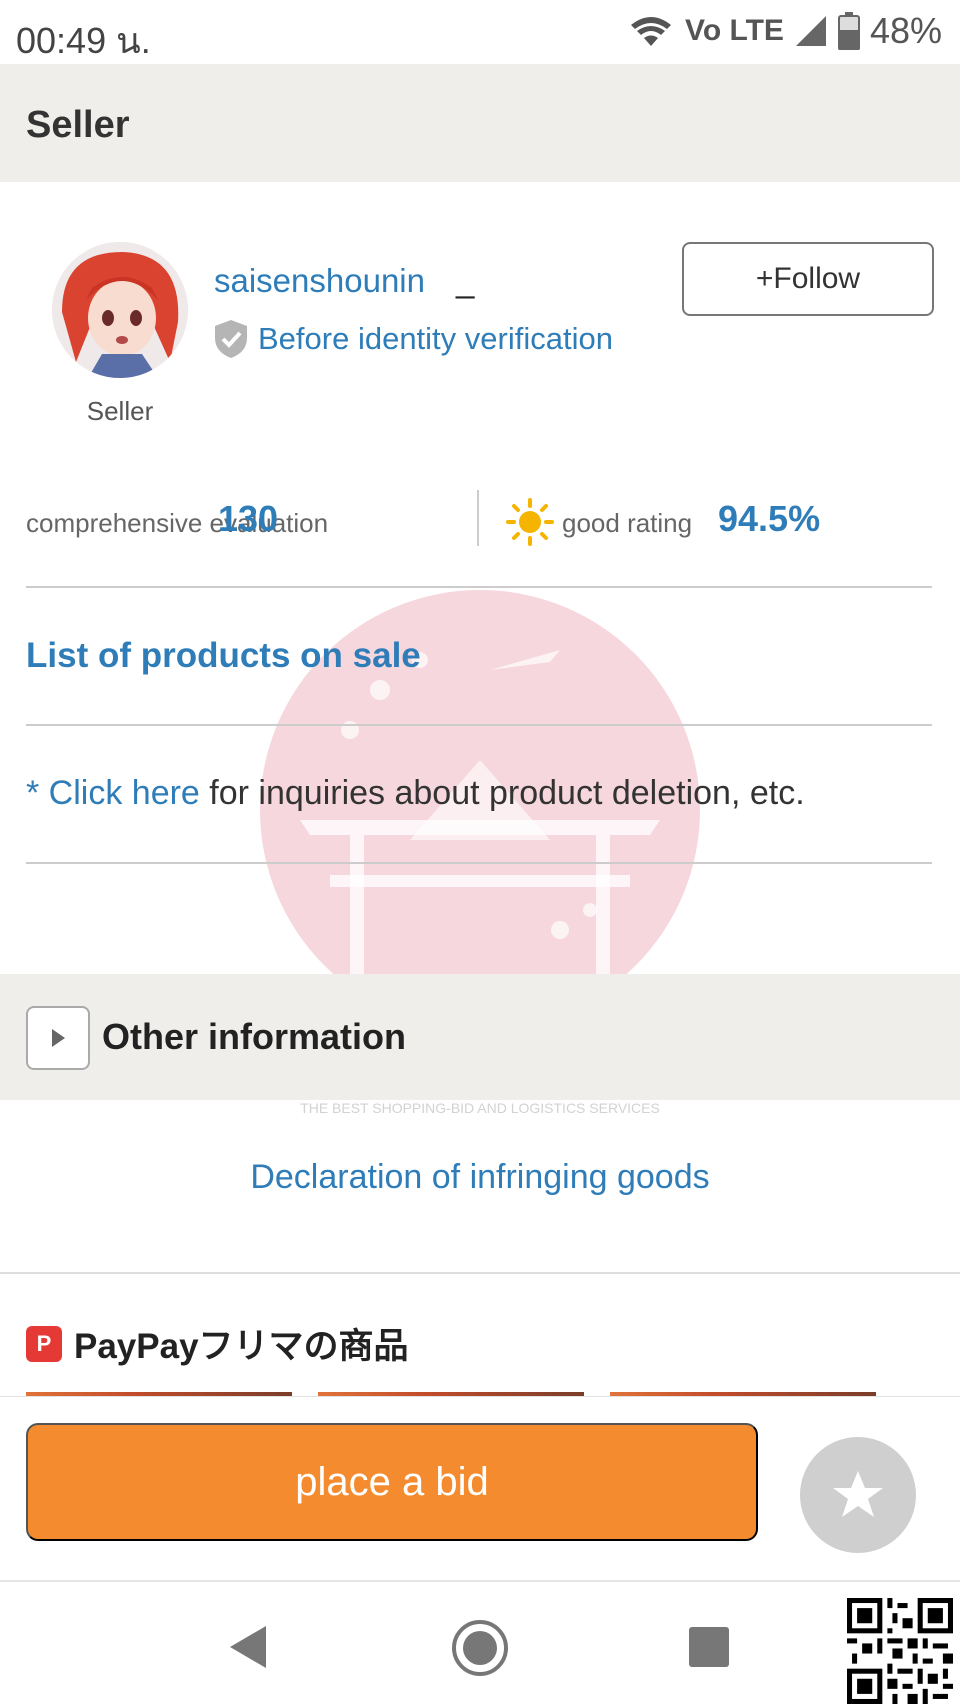  What do you see at coordinates (78, 125) in the screenshot?
I see `page-title: Seller` at bounding box center [78, 125].